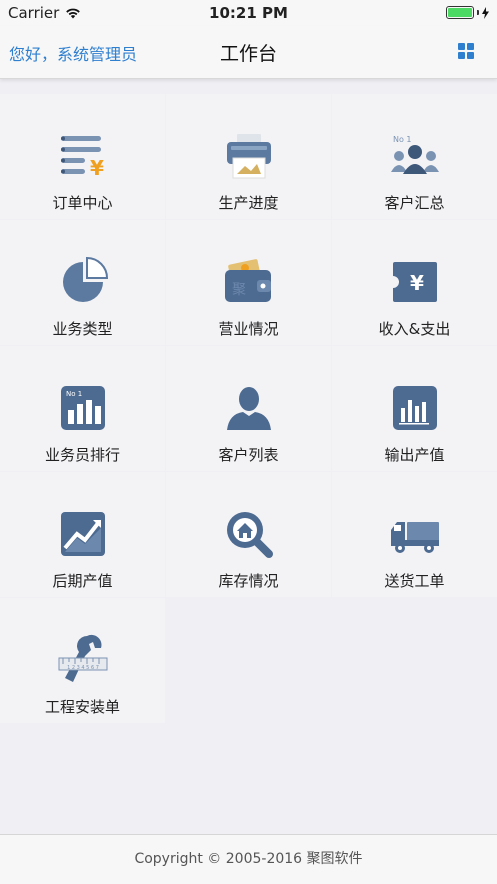 The image size is (497, 884). I want to click on menu-item-order-center: ¥ 订单中心, so click(82, 156).